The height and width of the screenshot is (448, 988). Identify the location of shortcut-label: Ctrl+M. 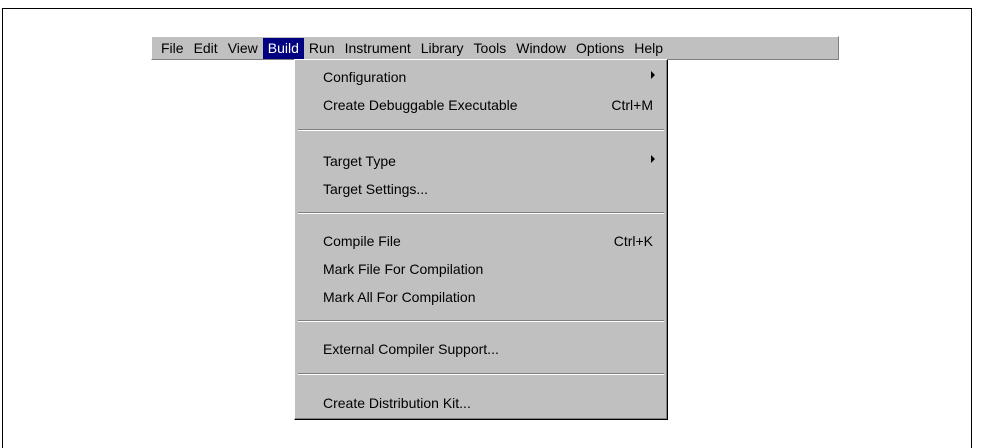
(632, 105).